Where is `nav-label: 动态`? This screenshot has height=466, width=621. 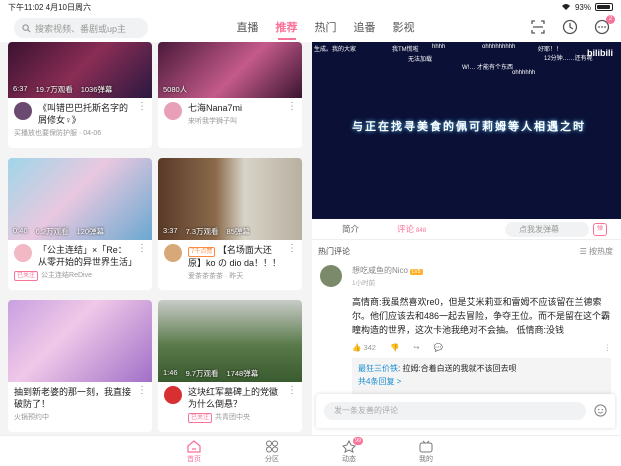
nav-label: 动态 is located at coordinates (349, 459).